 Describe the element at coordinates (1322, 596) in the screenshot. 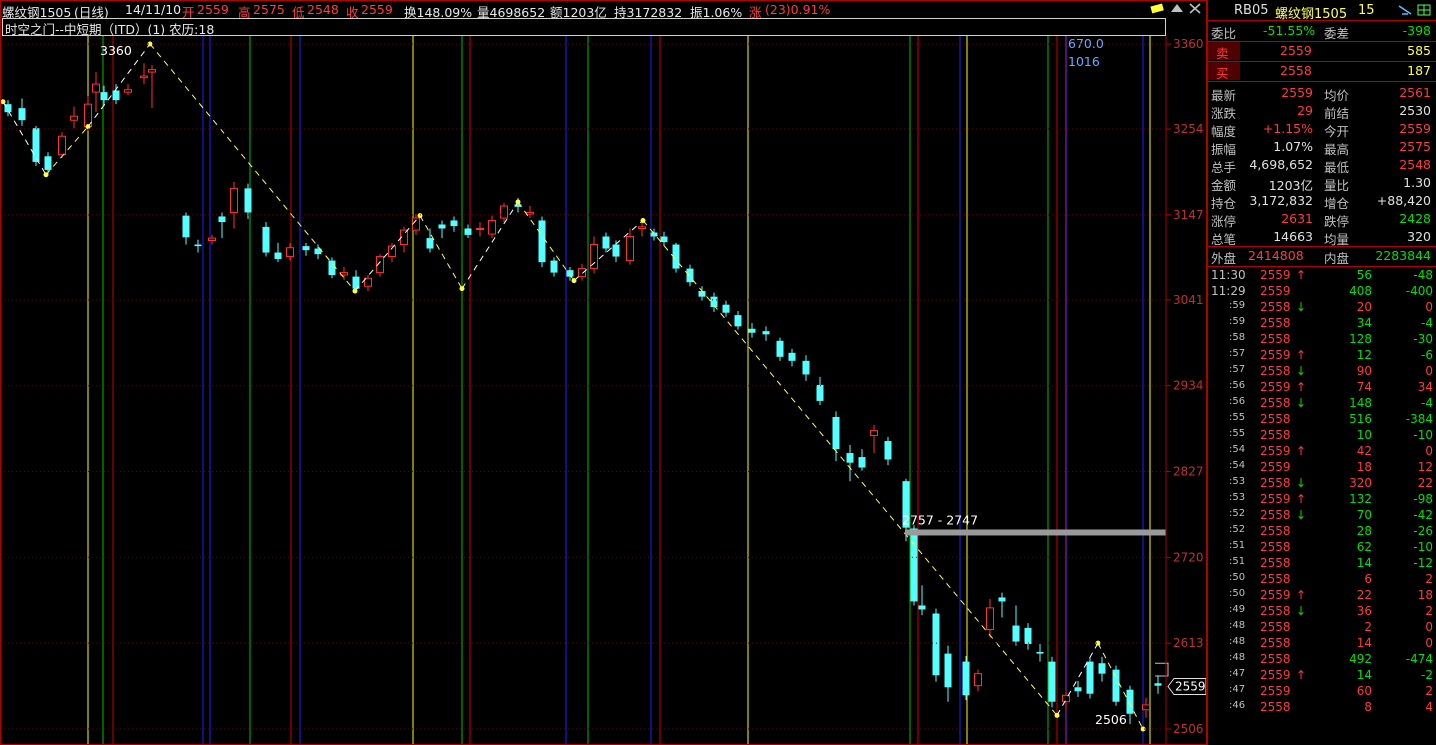

I see `tick-row: :50 2559 ↑ 22 18` at that location.